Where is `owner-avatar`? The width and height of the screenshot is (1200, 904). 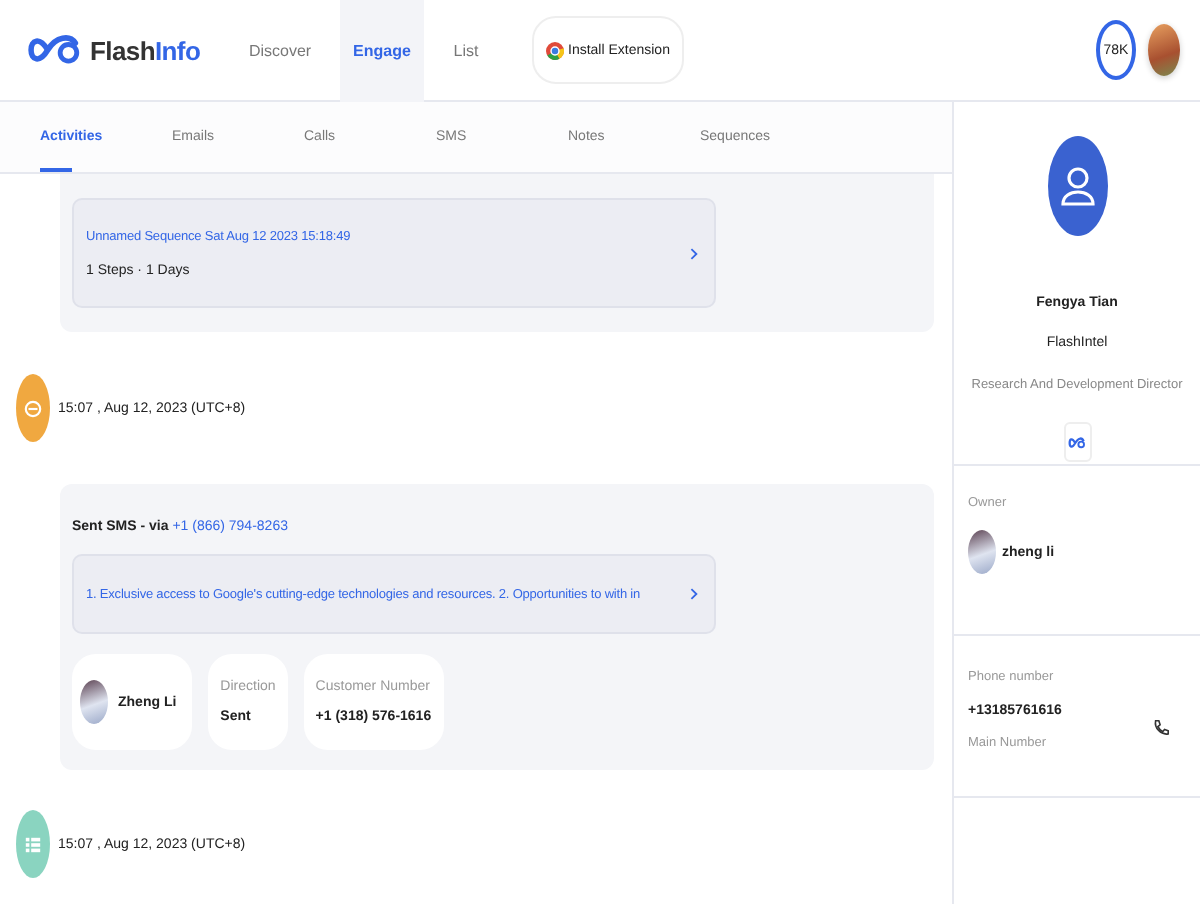
owner-avatar is located at coordinates (982, 552).